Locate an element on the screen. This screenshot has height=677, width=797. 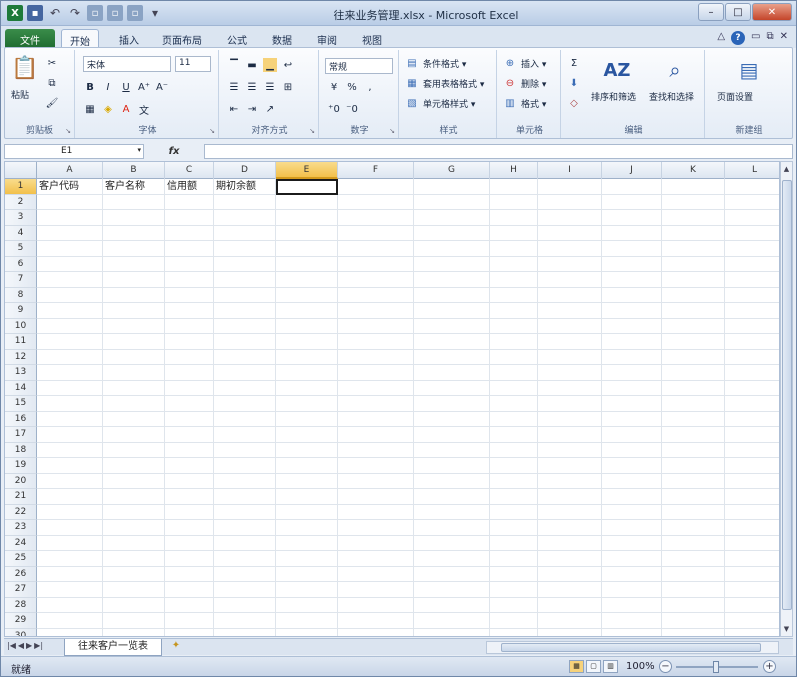
row-header-10: 10 is located at coordinates (21, 326).